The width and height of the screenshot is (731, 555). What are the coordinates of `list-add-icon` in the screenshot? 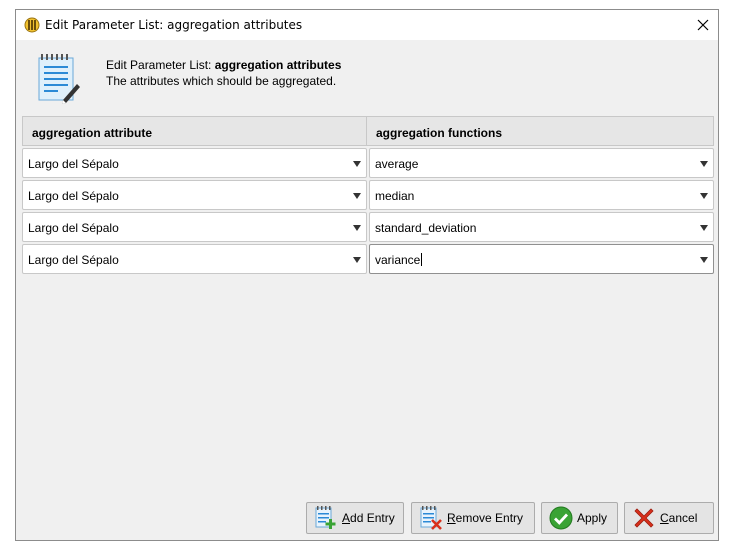 It's located at (325, 517).